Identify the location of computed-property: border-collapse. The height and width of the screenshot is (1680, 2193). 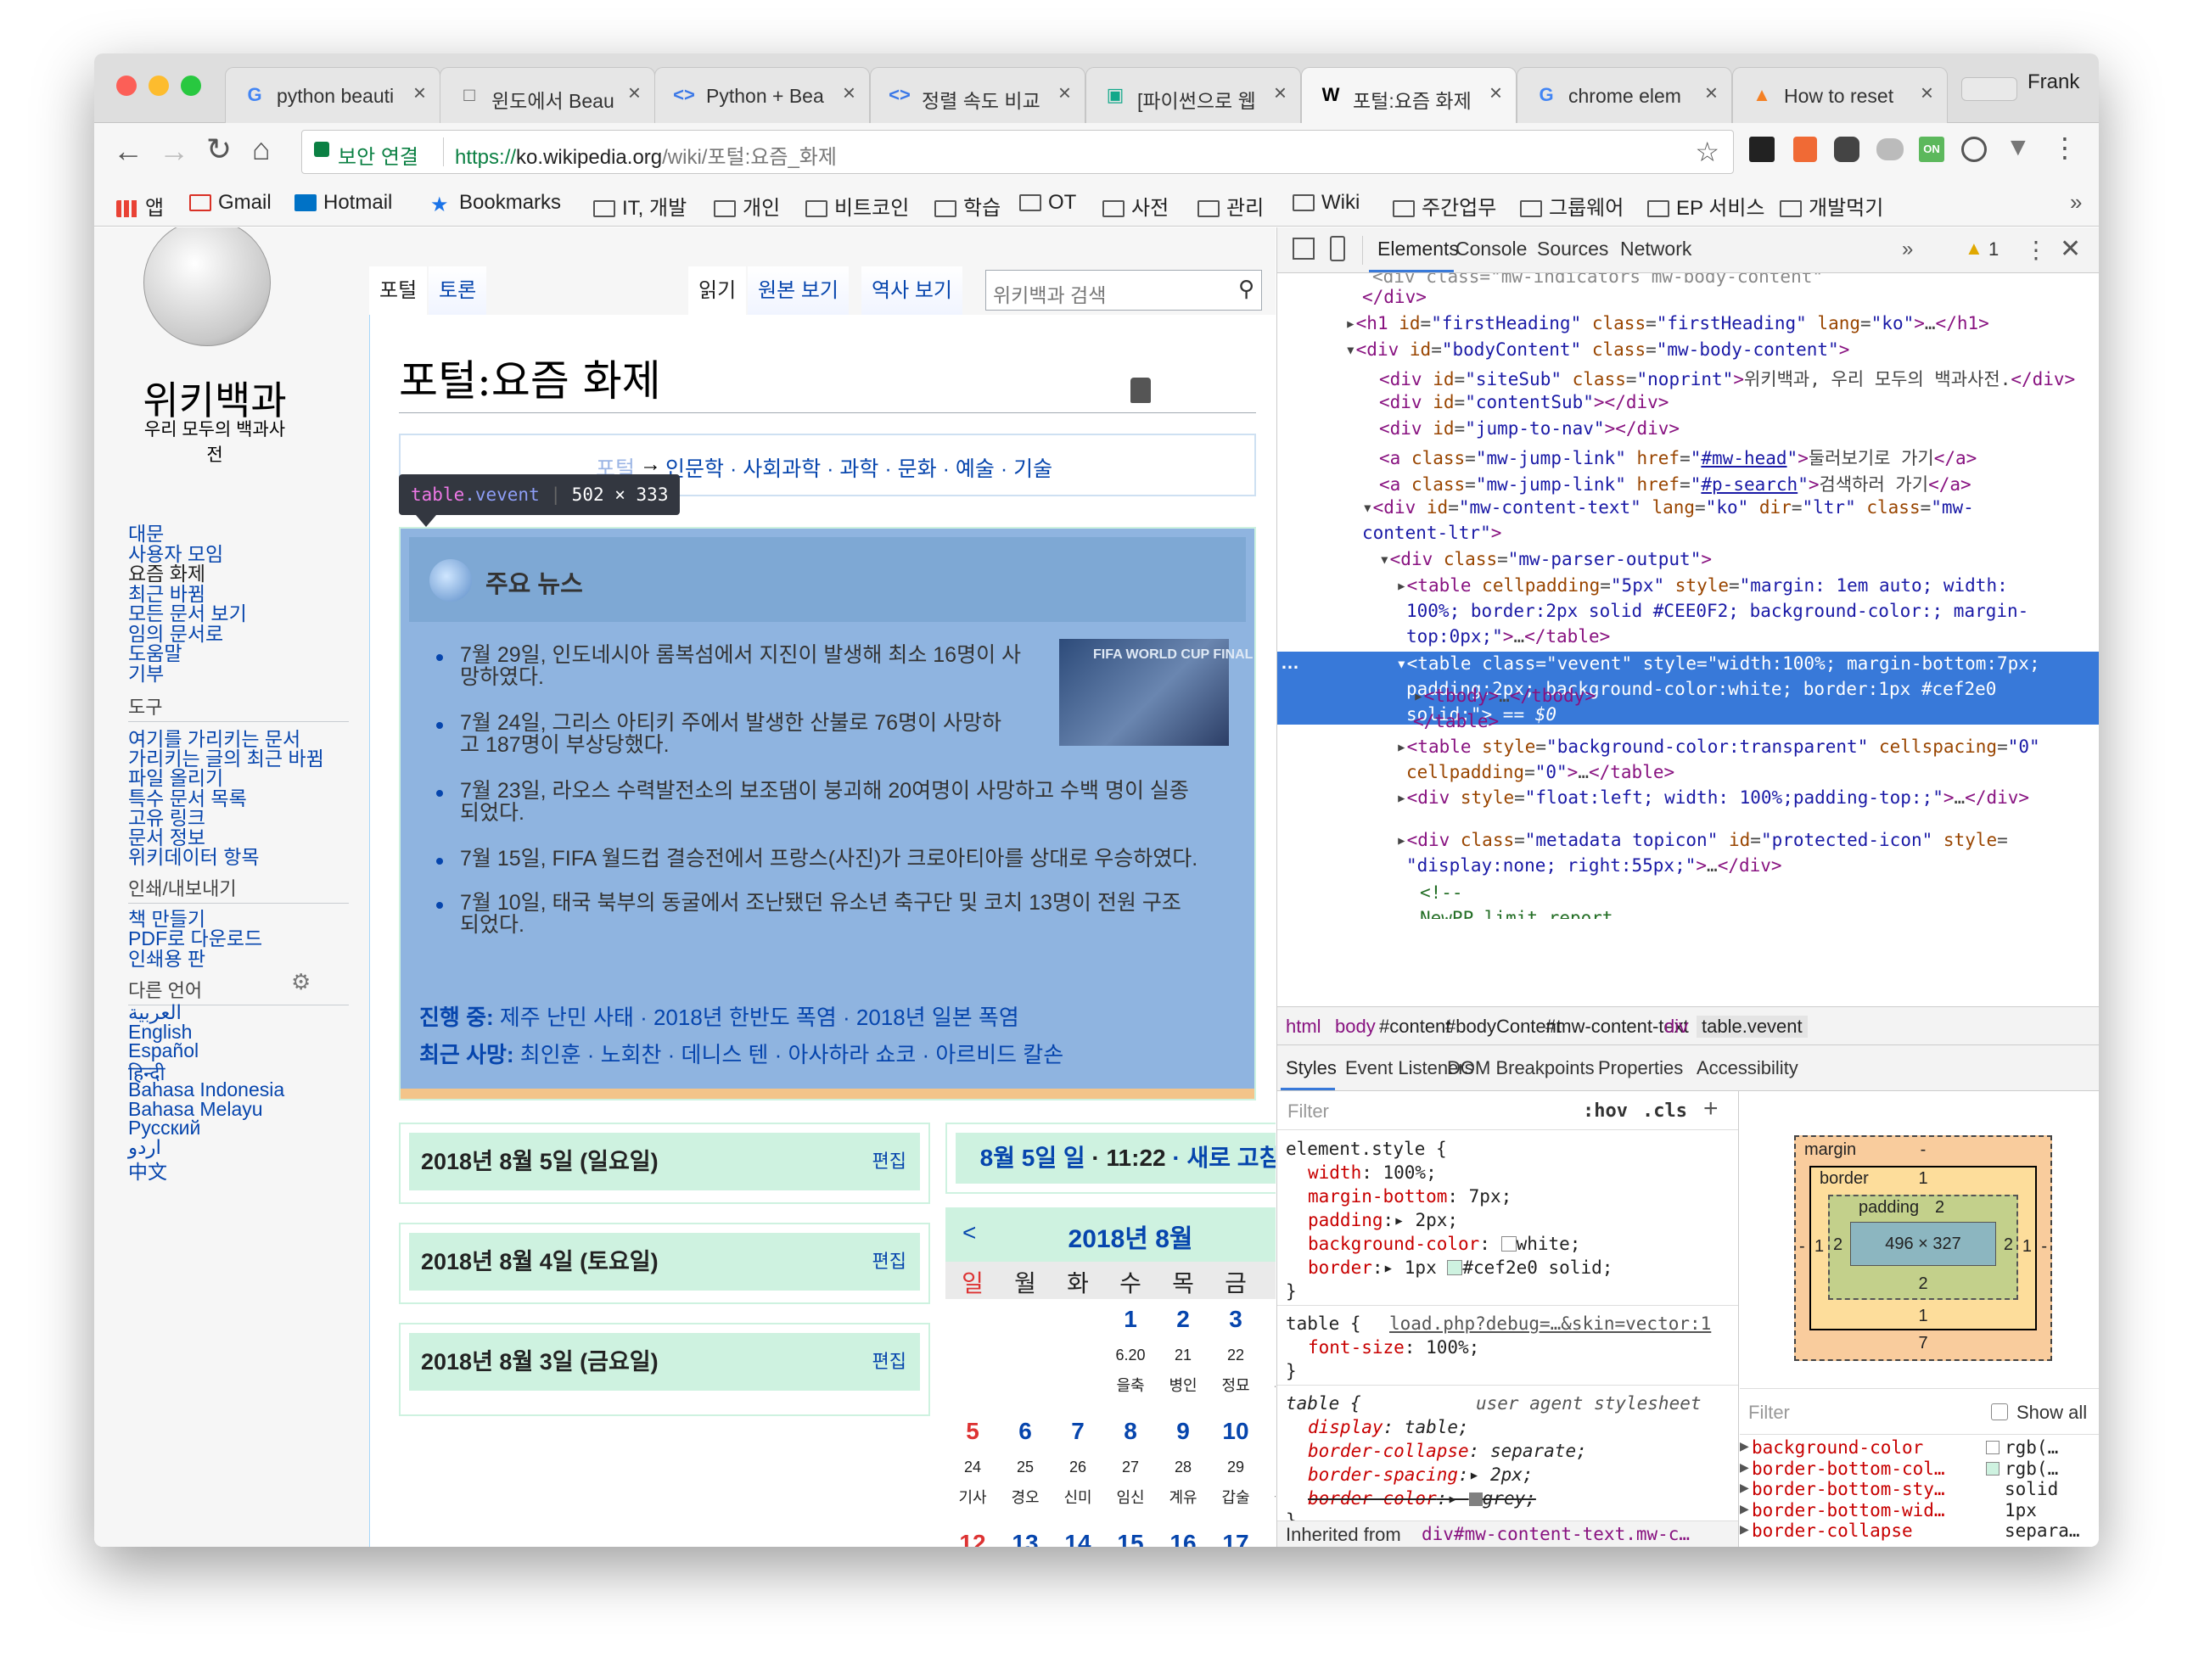
(1833, 1531).